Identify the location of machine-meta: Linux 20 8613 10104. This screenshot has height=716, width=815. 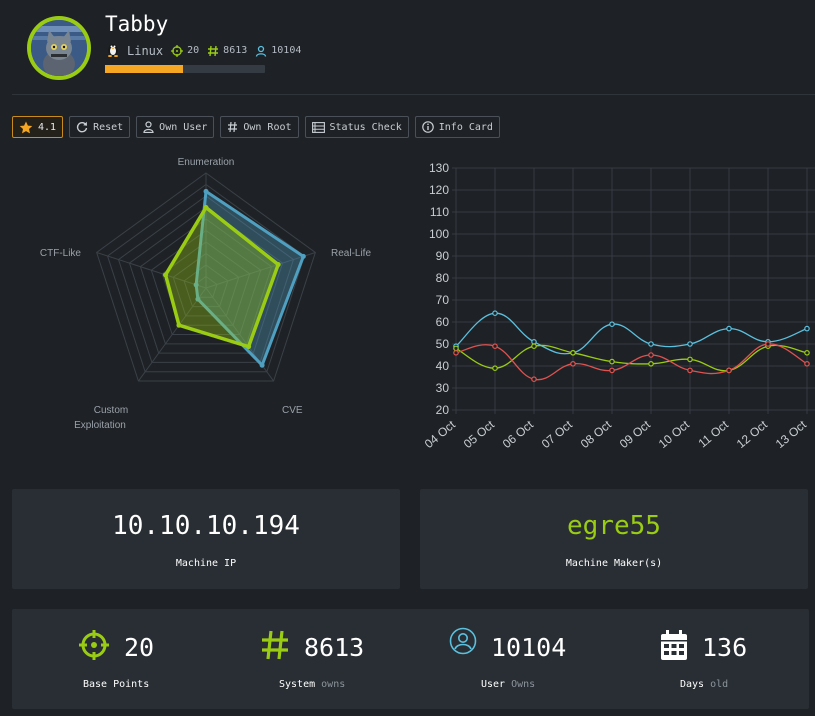
(207, 50).